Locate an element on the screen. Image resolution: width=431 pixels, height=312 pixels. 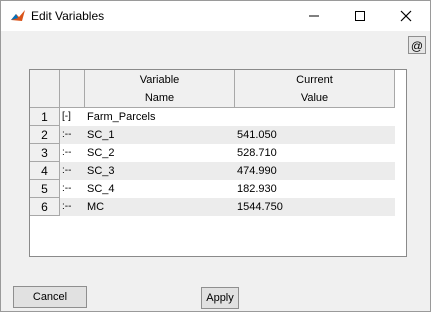
value-cell: 528.710 is located at coordinates (315, 153).